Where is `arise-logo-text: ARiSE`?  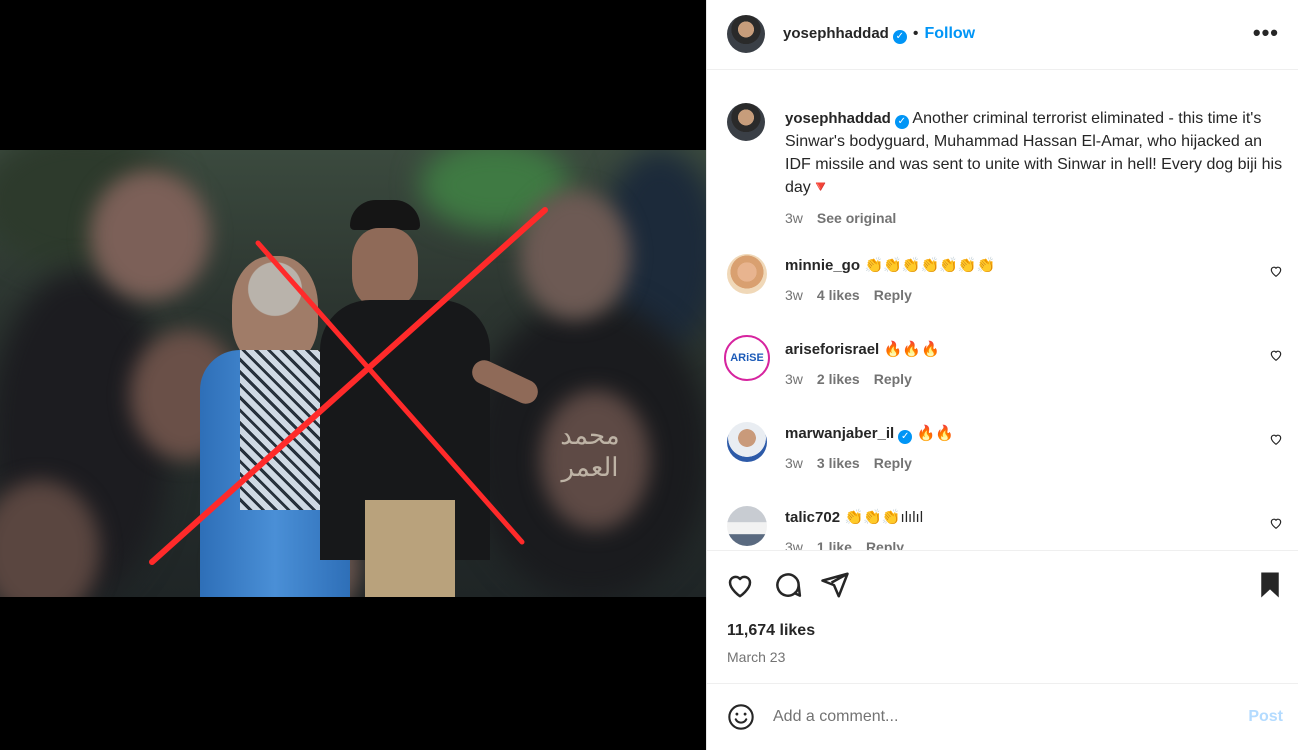 arise-logo-text: ARiSE is located at coordinates (747, 358).